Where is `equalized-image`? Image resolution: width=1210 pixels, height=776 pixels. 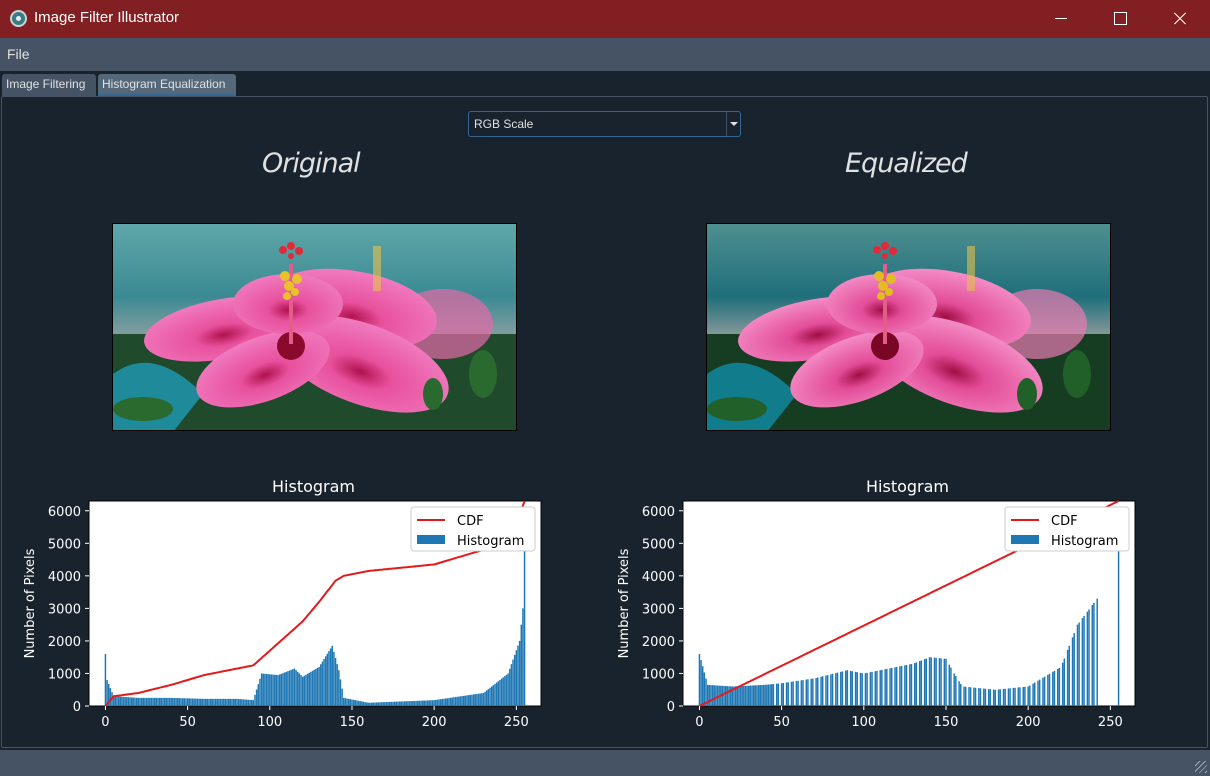 equalized-image is located at coordinates (908, 327).